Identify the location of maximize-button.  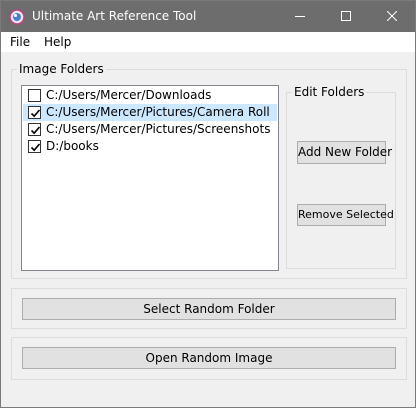
(346, 16).